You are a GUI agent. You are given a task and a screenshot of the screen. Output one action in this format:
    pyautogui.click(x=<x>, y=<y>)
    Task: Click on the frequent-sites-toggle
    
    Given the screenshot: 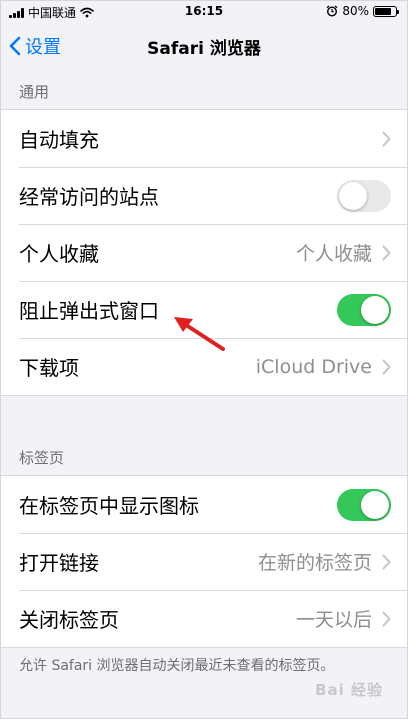 What is the action you would take?
    pyautogui.click(x=364, y=195)
    